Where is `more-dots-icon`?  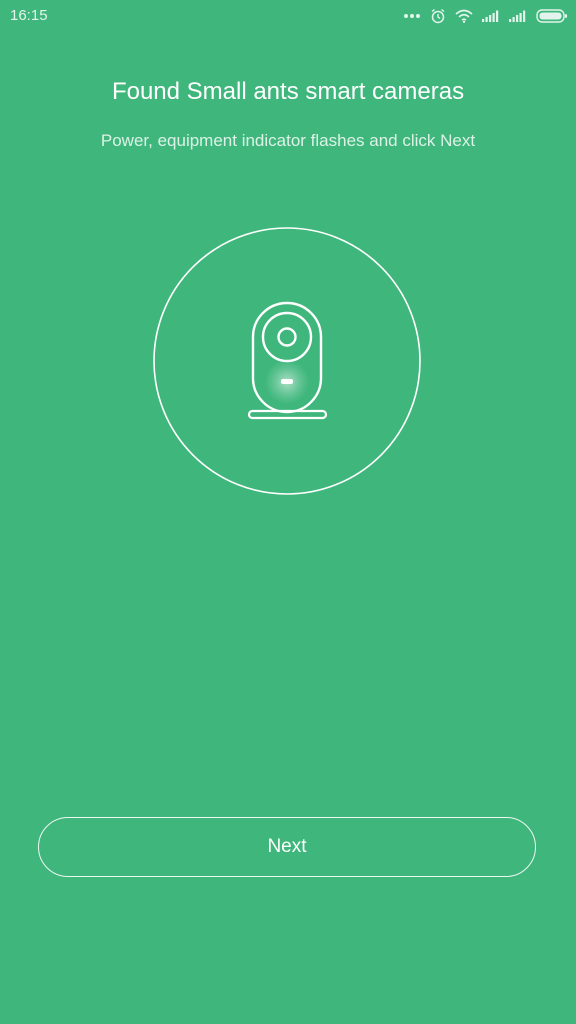
more-dots-icon is located at coordinates (412, 16).